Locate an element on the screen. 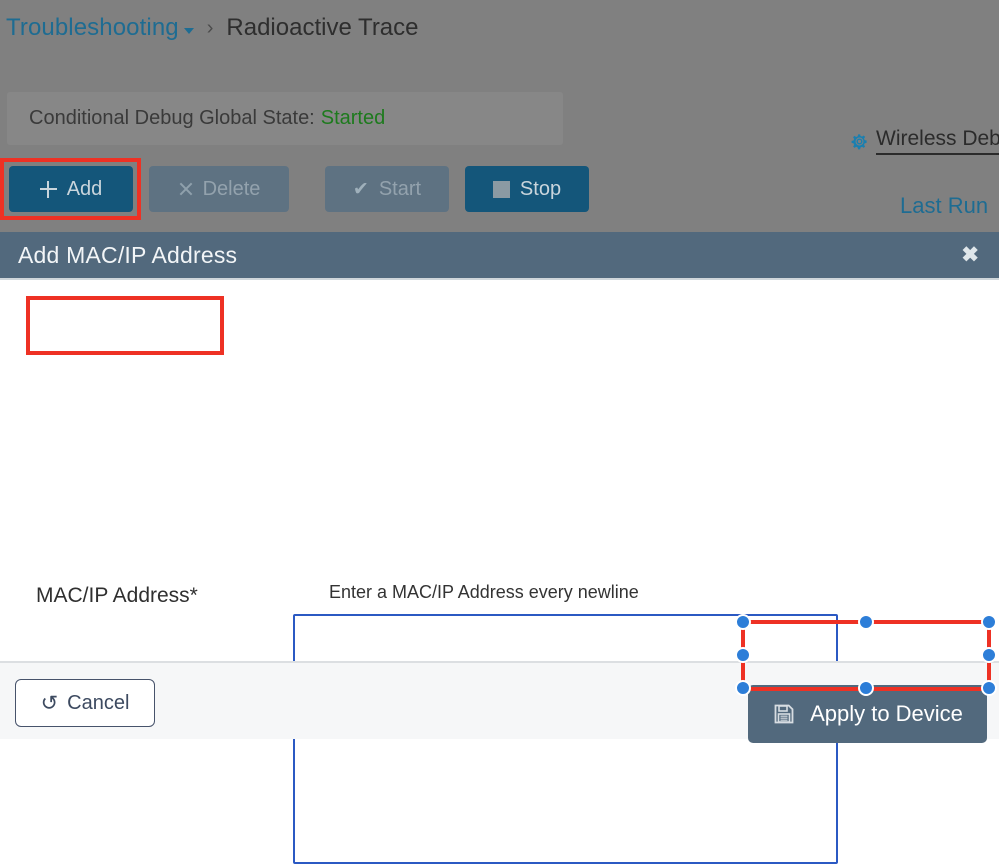  mac-ip-address-label: MAC/IP Address* is located at coordinates (117, 595).